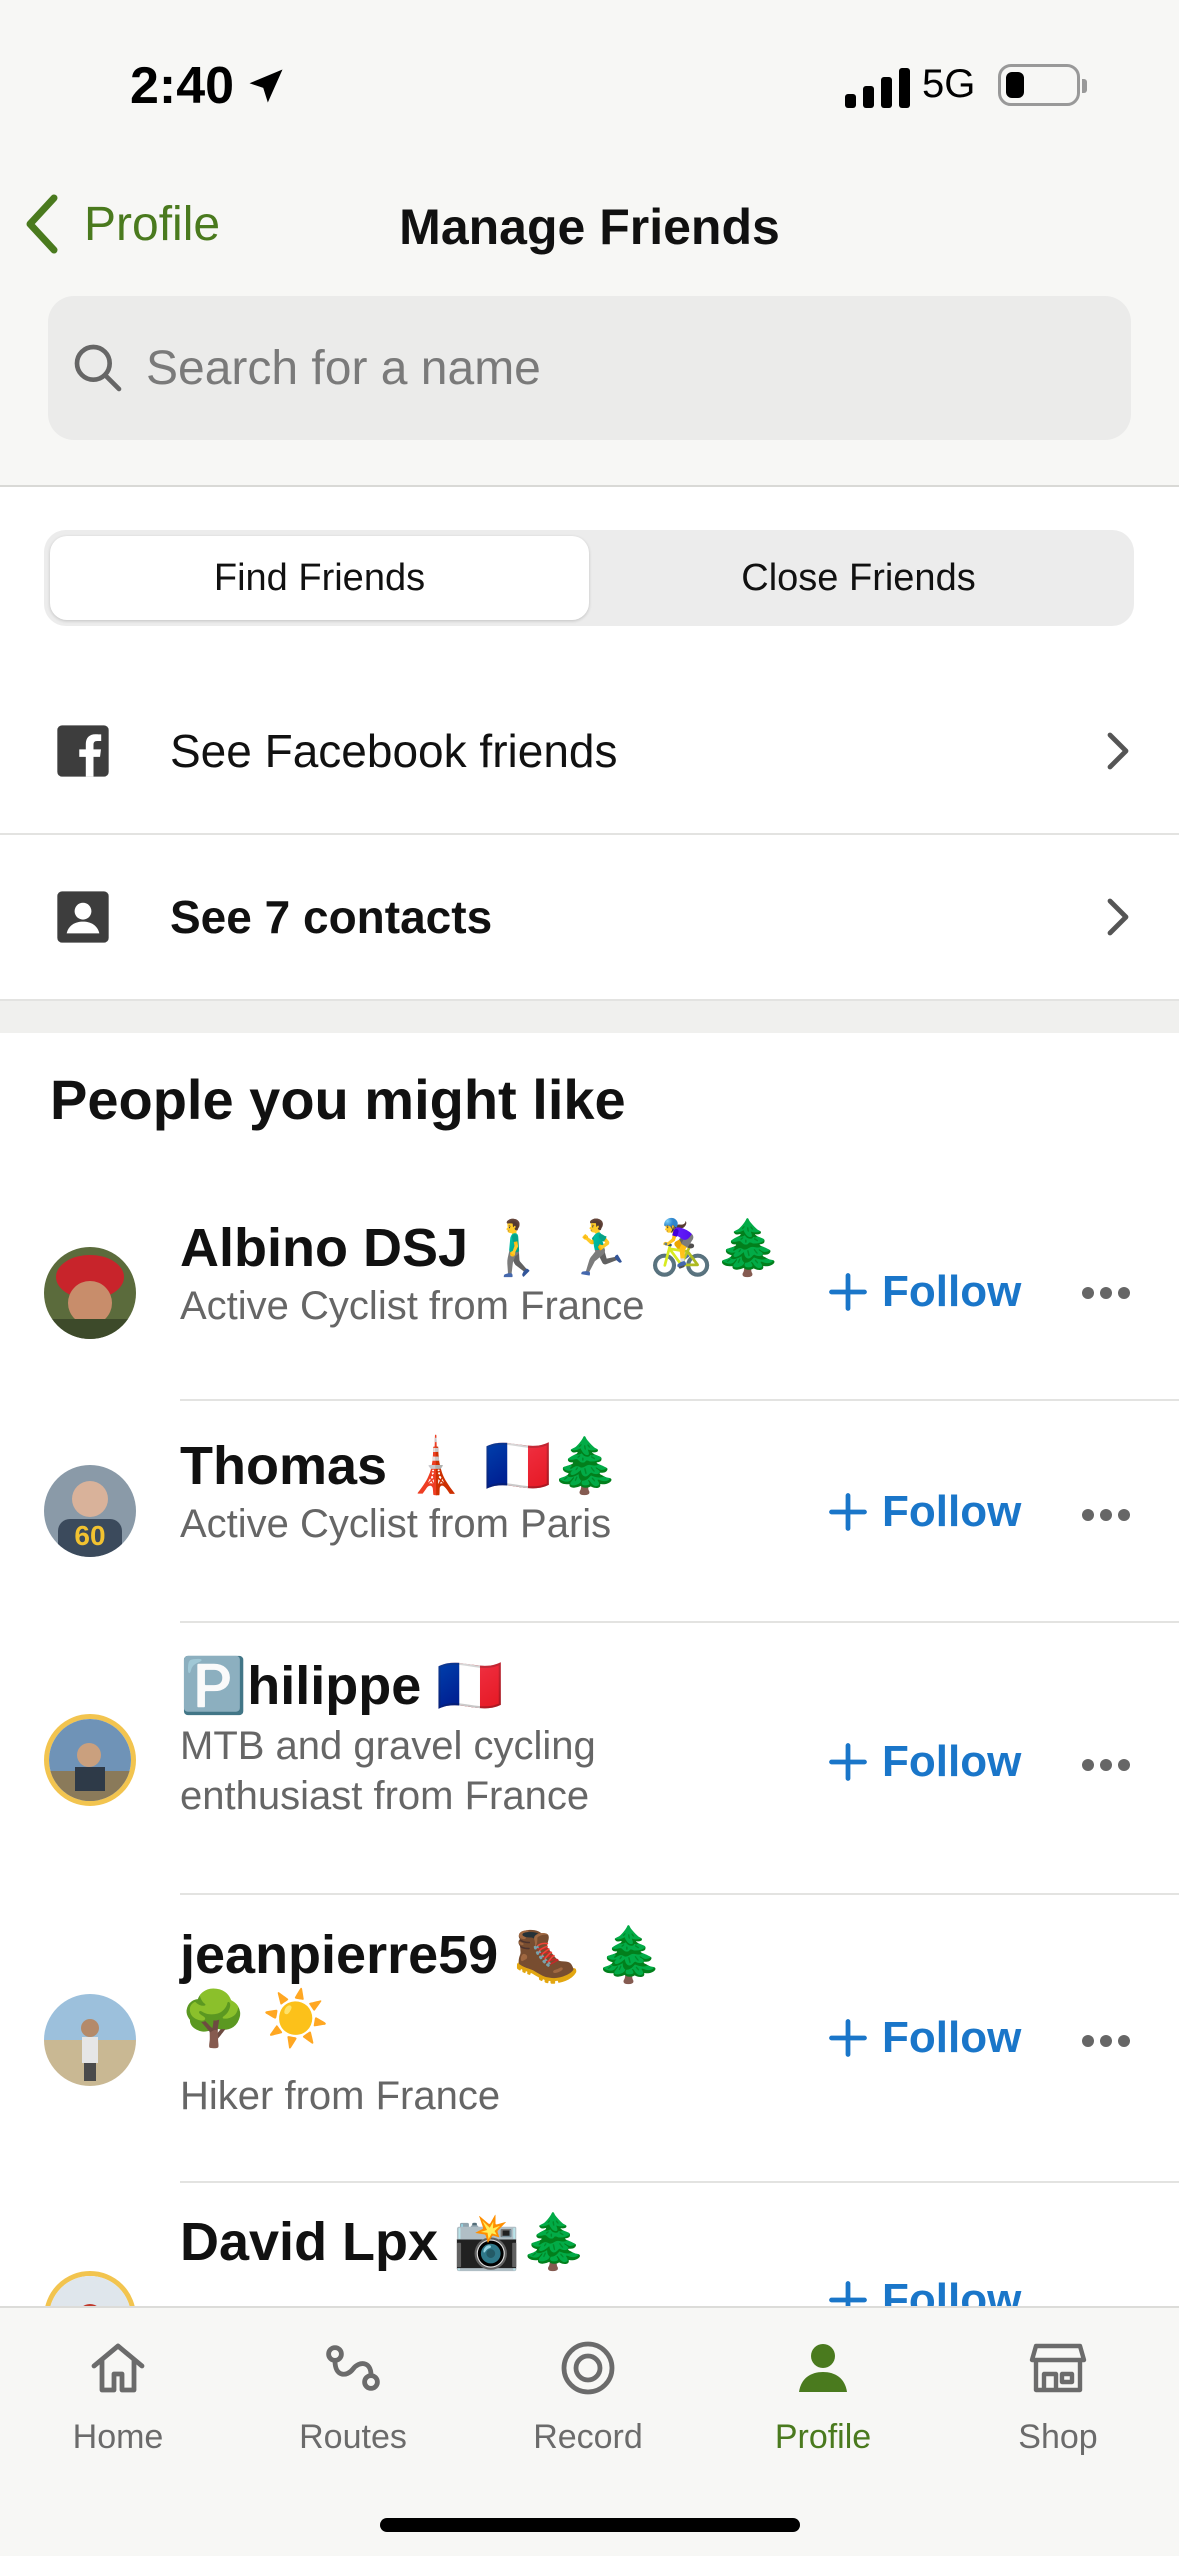 The height and width of the screenshot is (2556, 1179). I want to click on location-arrow-icon, so click(266, 86).